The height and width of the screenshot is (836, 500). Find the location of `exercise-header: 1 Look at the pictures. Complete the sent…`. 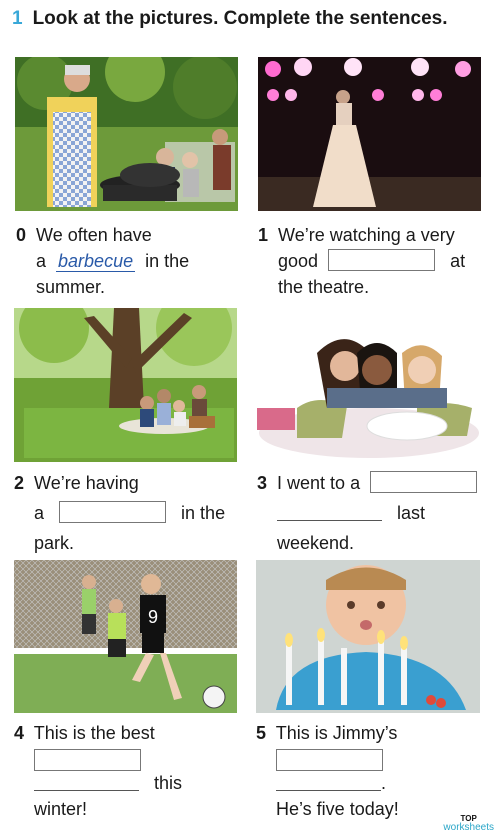

exercise-header: 1 Look at the pictures. Complete the sent… is located at coordinates (230, 19).